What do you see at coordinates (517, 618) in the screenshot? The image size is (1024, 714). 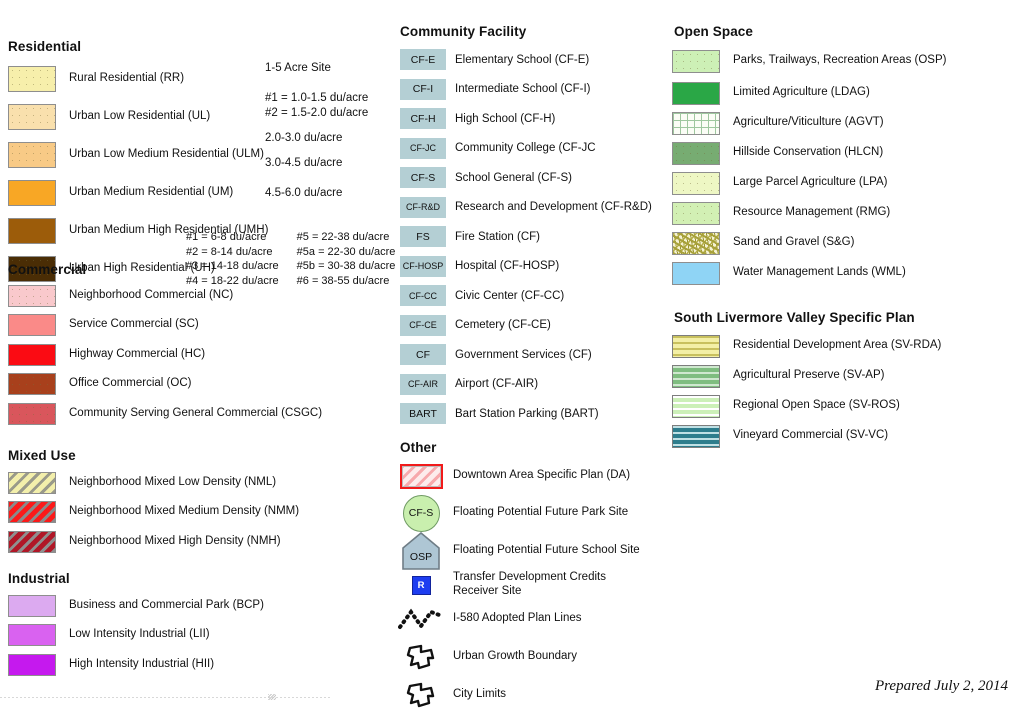 I see `legend-label: I-580 Adopted Plan Lines` at bounding box center [517, 618].